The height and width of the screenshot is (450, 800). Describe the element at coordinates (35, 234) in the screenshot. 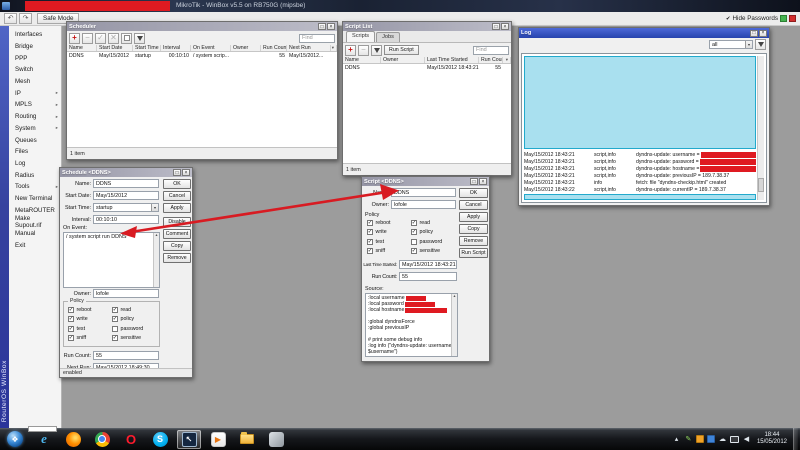

I see `sidebar-item-manual: Manual` at that location.